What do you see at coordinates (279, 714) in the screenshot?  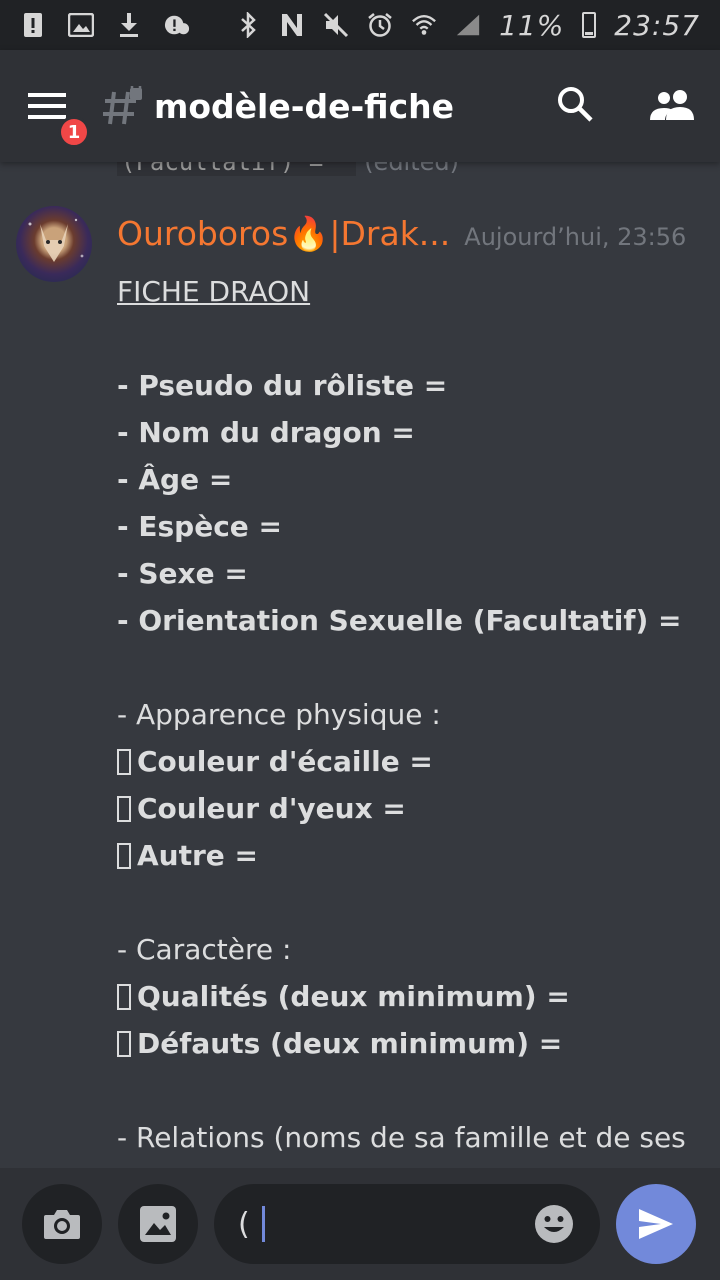 I see `message-line: - Apparence physique :` at bounding box center [279, 714].